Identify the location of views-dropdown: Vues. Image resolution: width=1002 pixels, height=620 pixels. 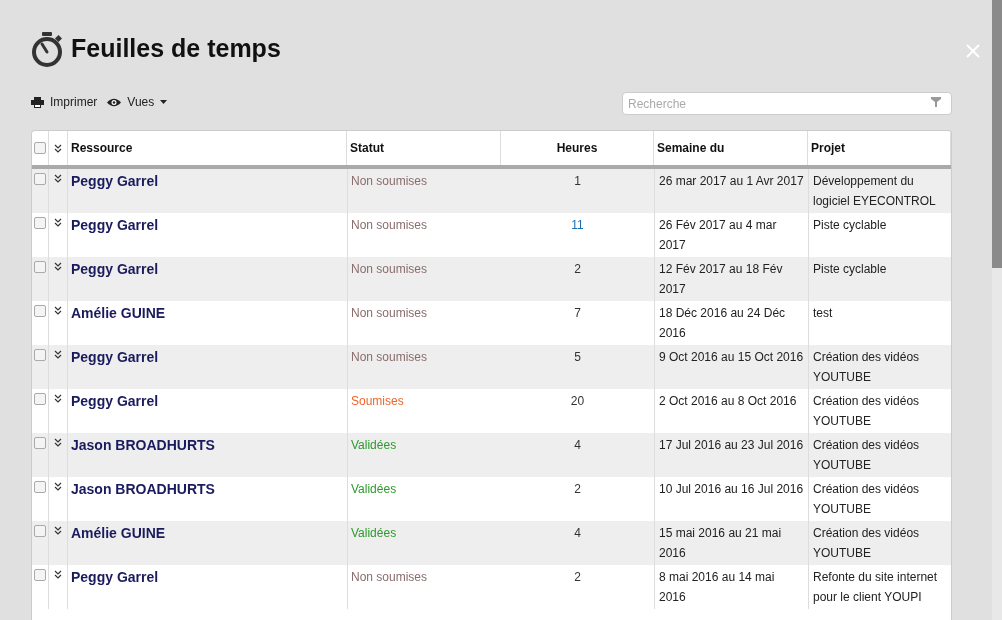
(137, 102).